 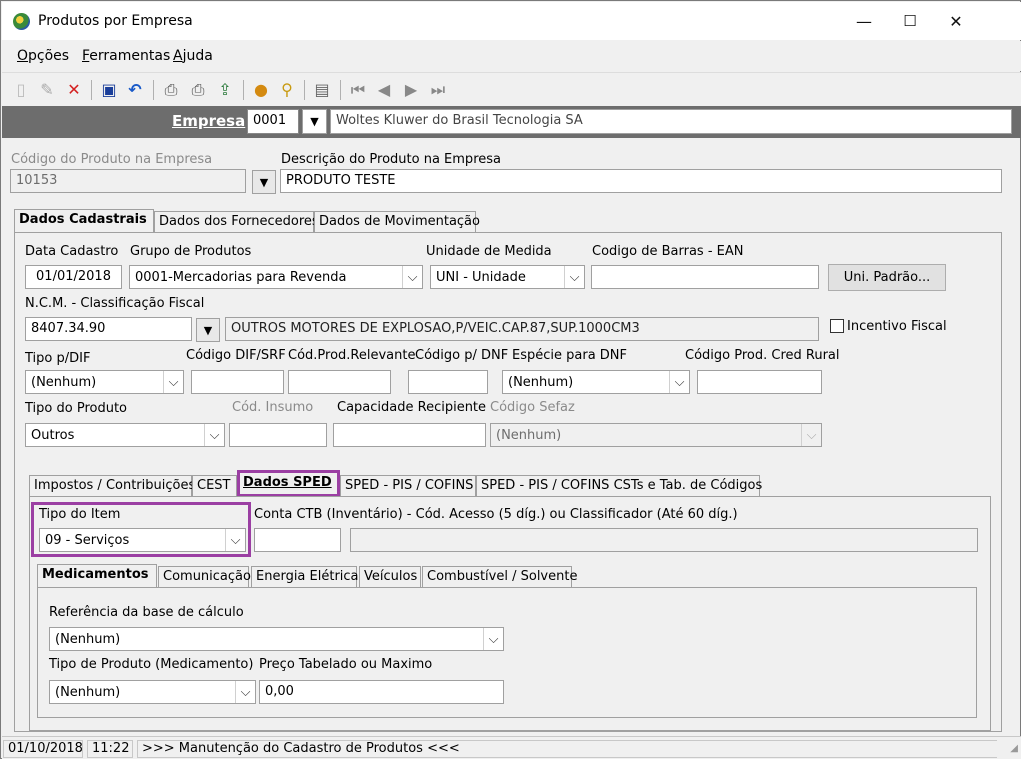 I want to click on tab-dados-movimentacao: Dados de Movimentação, so click(x=397, y=222).